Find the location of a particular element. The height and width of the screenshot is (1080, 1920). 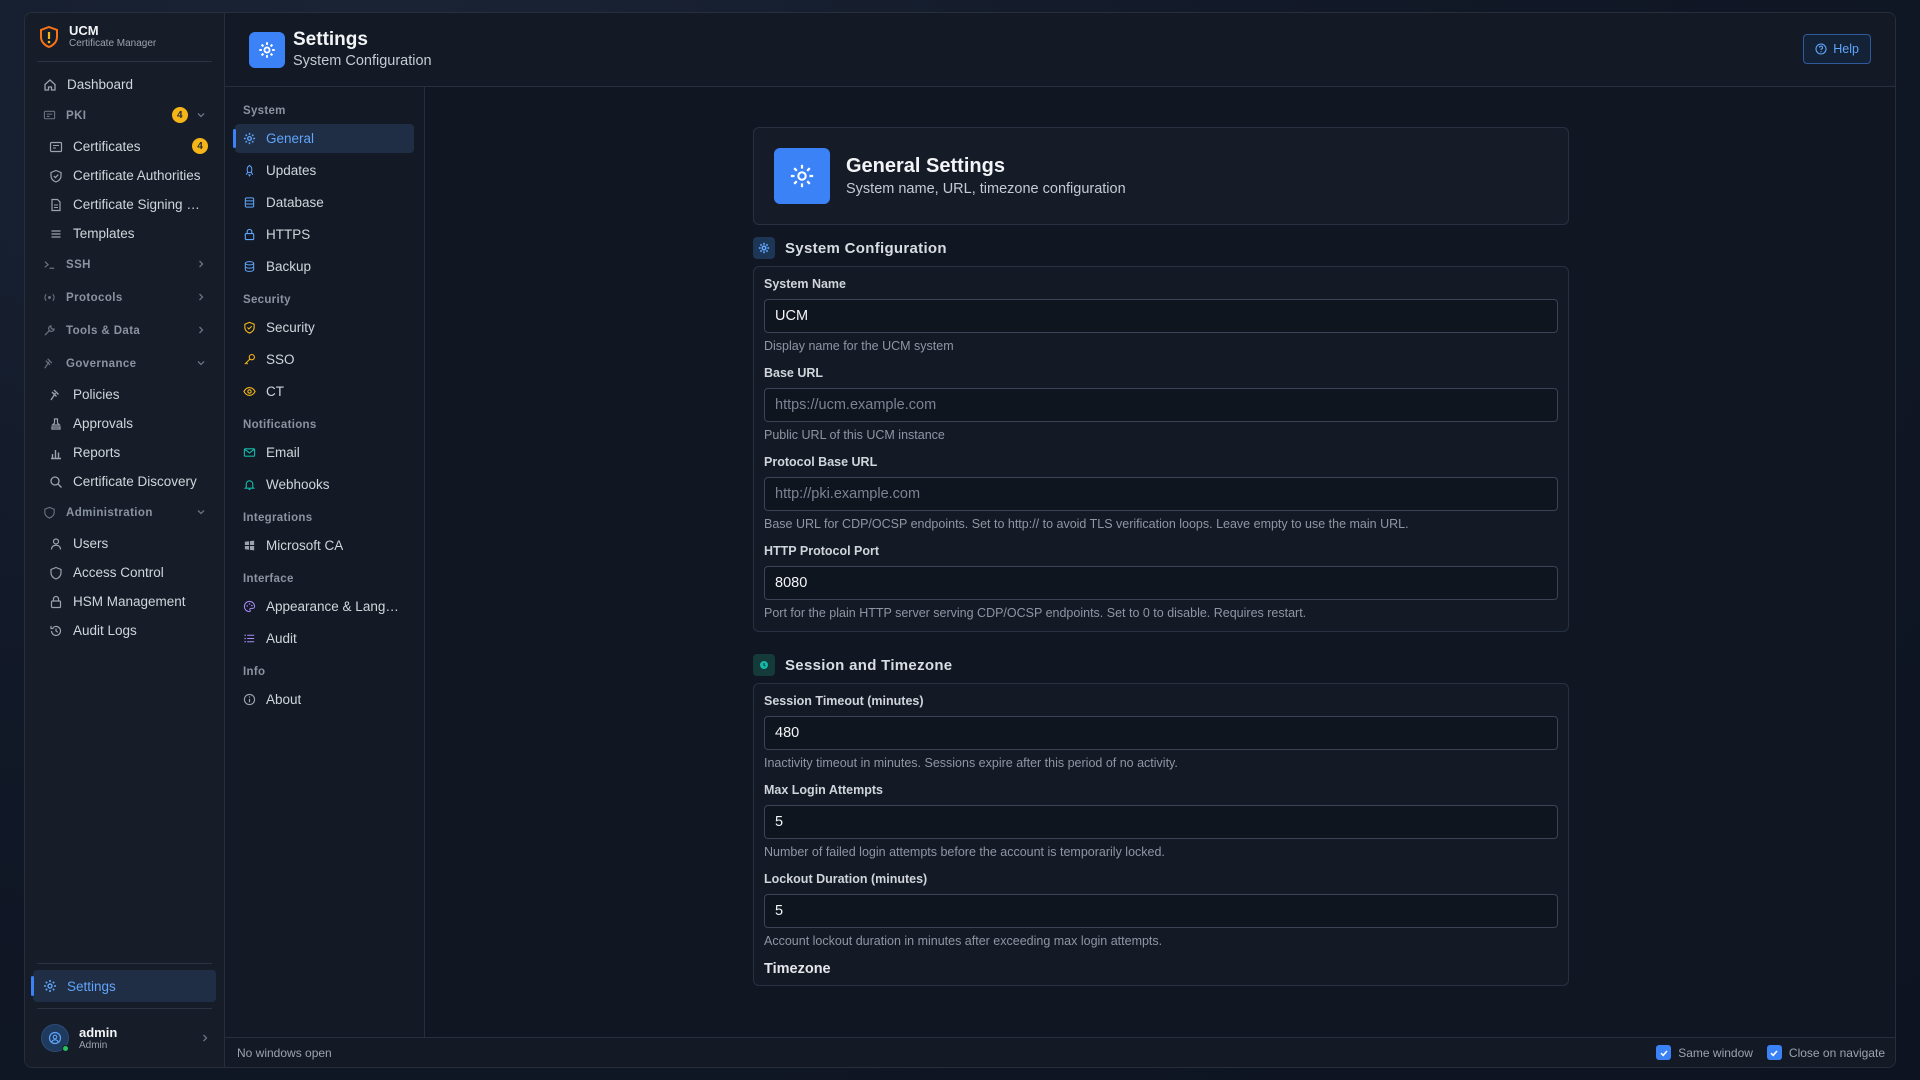

sidebar-group-label: Administration is located at coordinates (109, 512).